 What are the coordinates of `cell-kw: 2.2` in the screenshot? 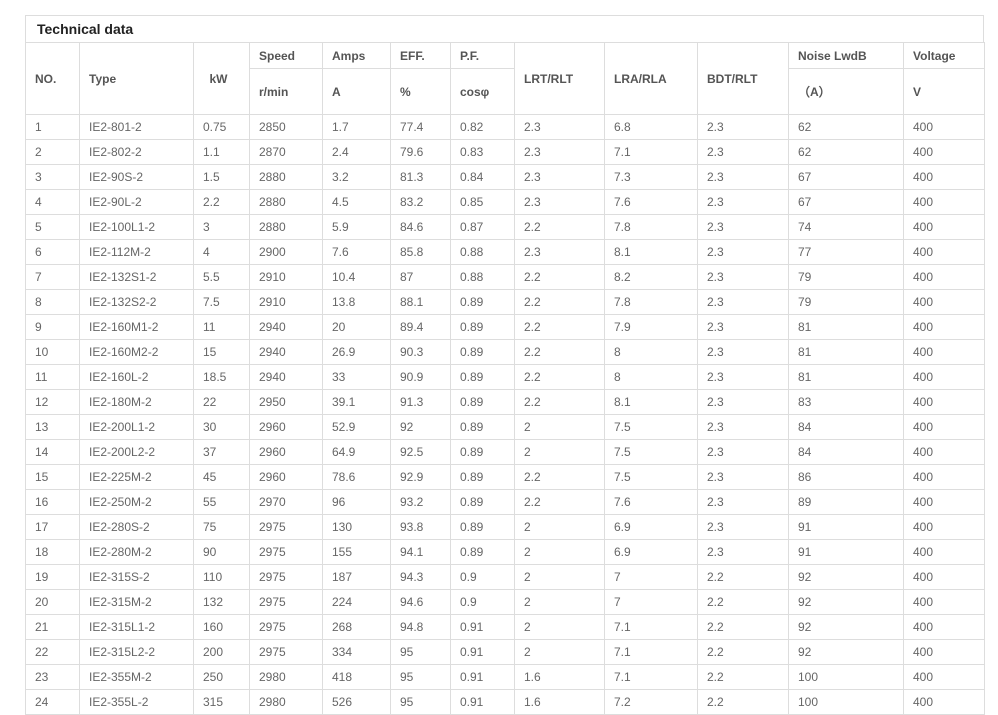 It's located at (221, 202).